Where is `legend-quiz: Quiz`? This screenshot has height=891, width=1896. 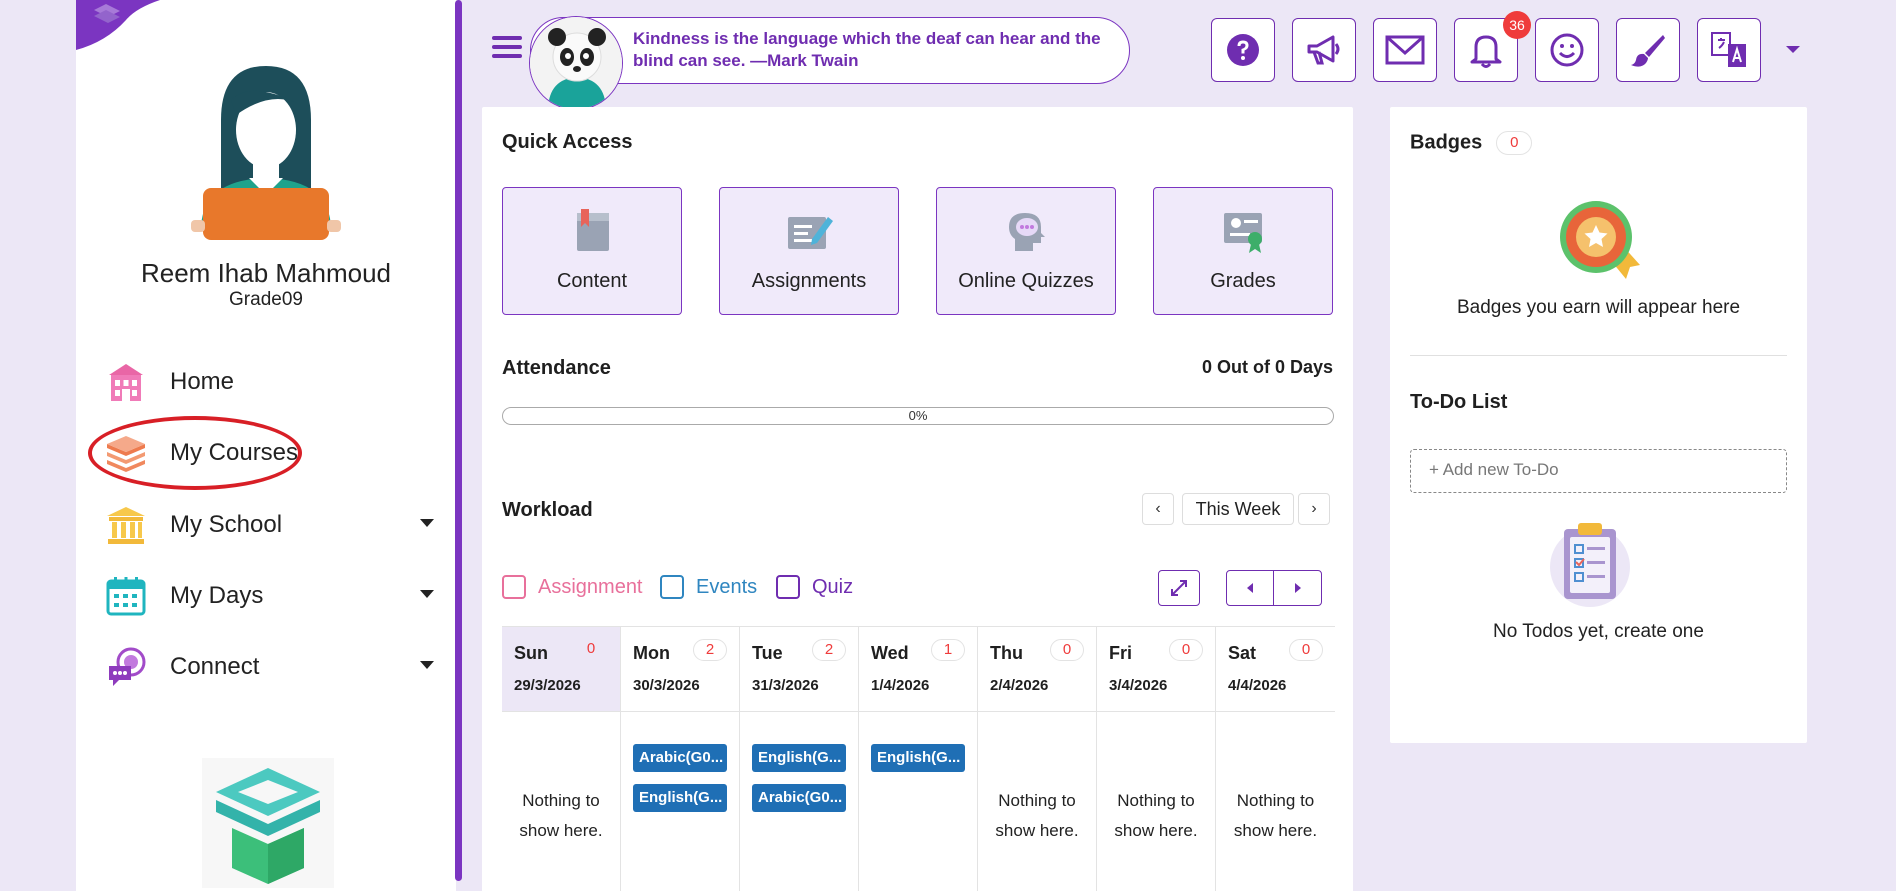 legend-quiz: Quiz is located at coordinates (814, 587).